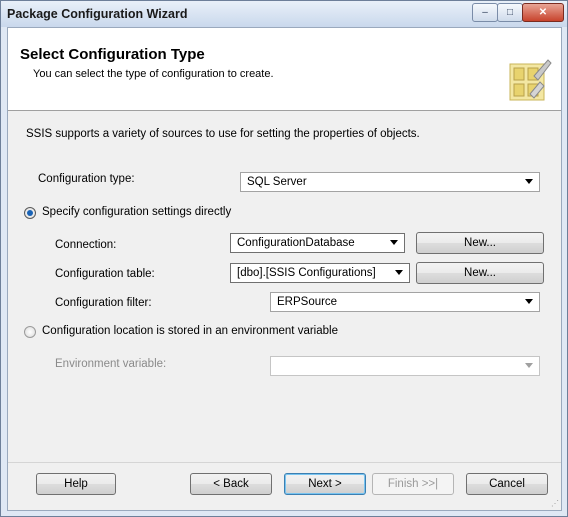  What do you see at coordinates (296, 243) in the screenshot?
I see `connection-value: ConfigurationDatabase` at bounding box center [296, 243].